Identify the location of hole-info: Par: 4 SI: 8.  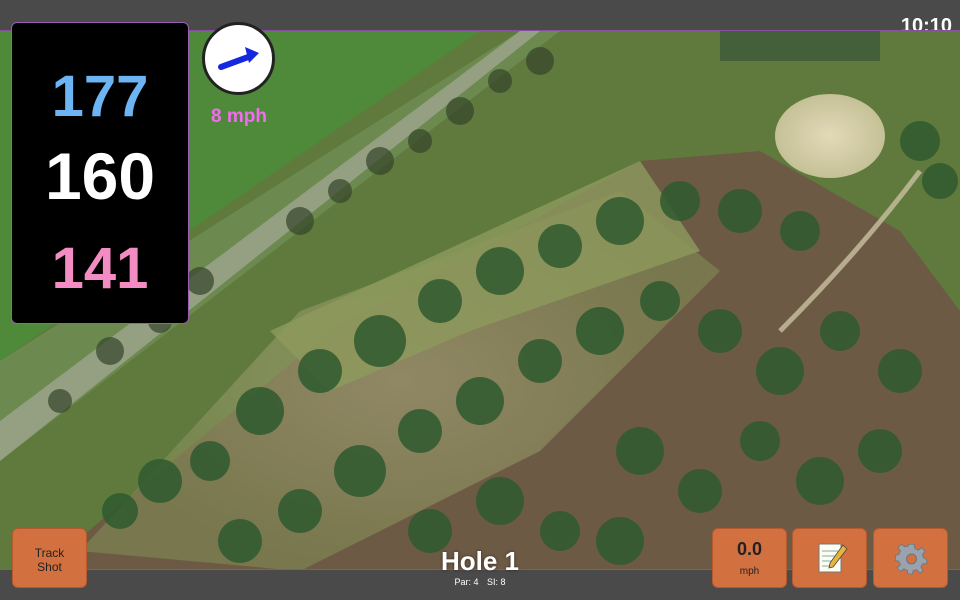
(480, 582).